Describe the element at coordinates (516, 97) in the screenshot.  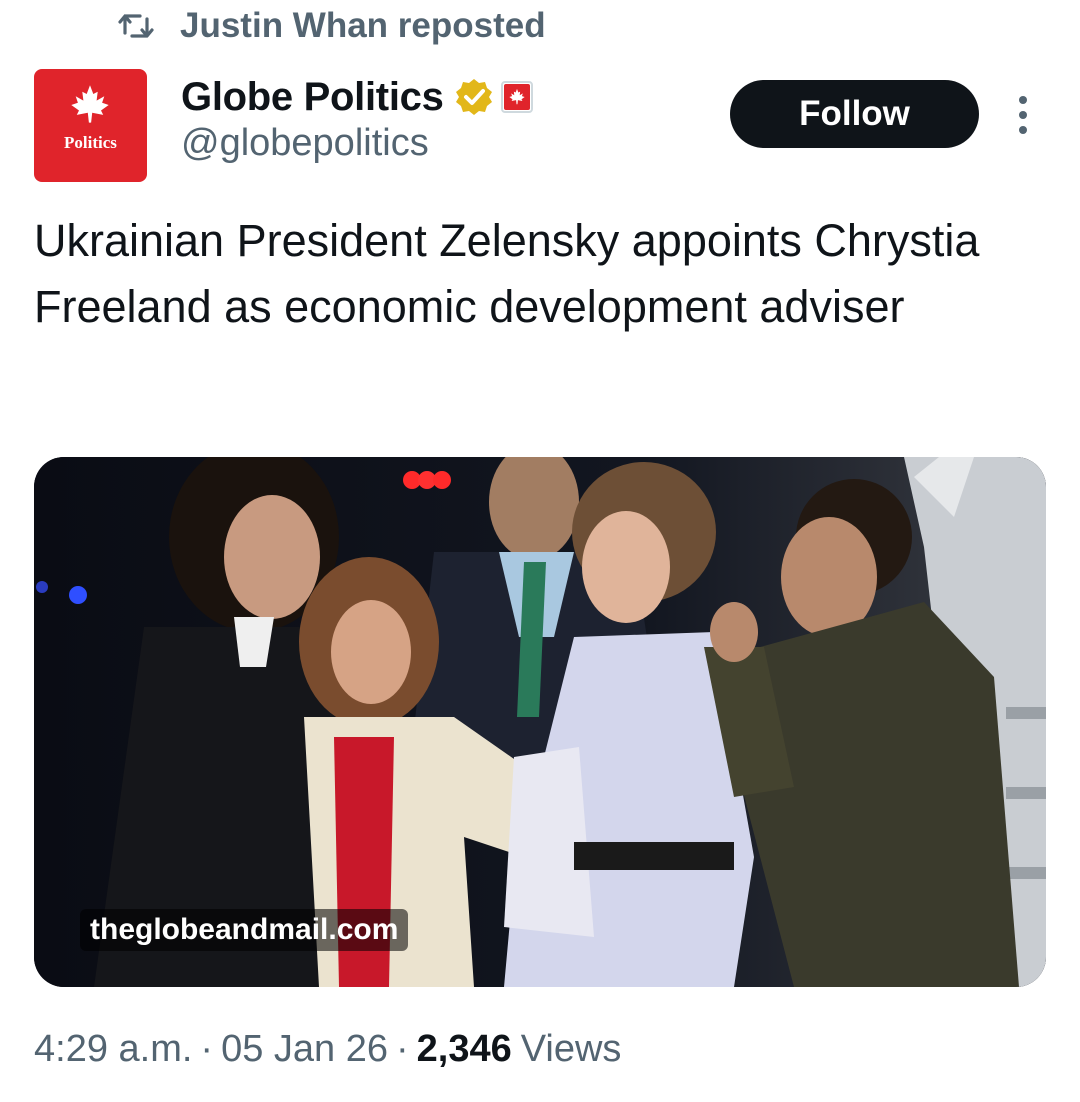
I see `maple-leaf-badge-icon` at that location.